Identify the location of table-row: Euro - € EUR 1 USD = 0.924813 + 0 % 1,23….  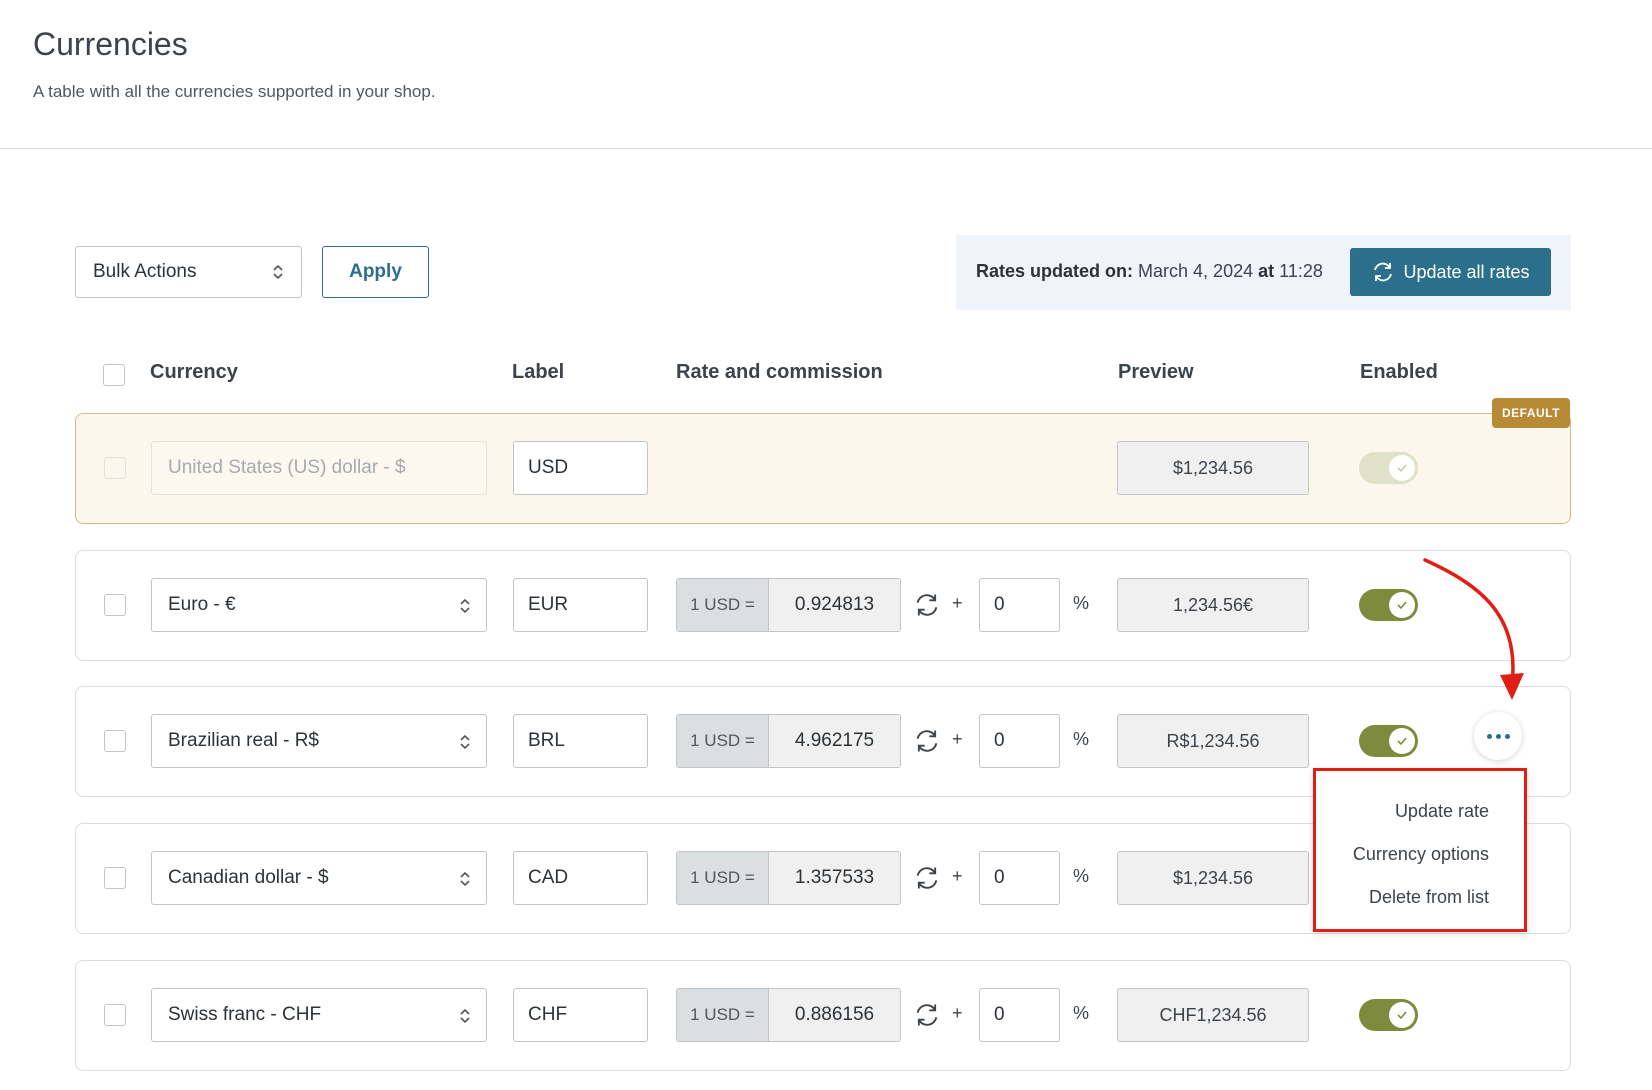
(823, 605).